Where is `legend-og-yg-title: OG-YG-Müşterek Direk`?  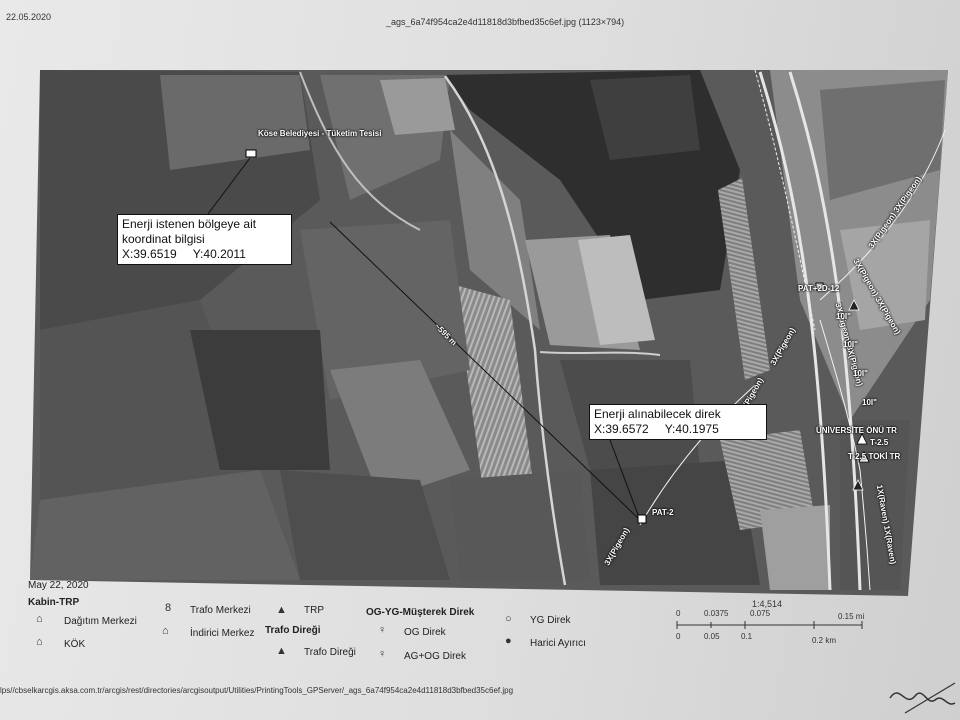 legend-og-yg-title: OG-YG-Müşterek Direk is located at coordinates (420, 612).